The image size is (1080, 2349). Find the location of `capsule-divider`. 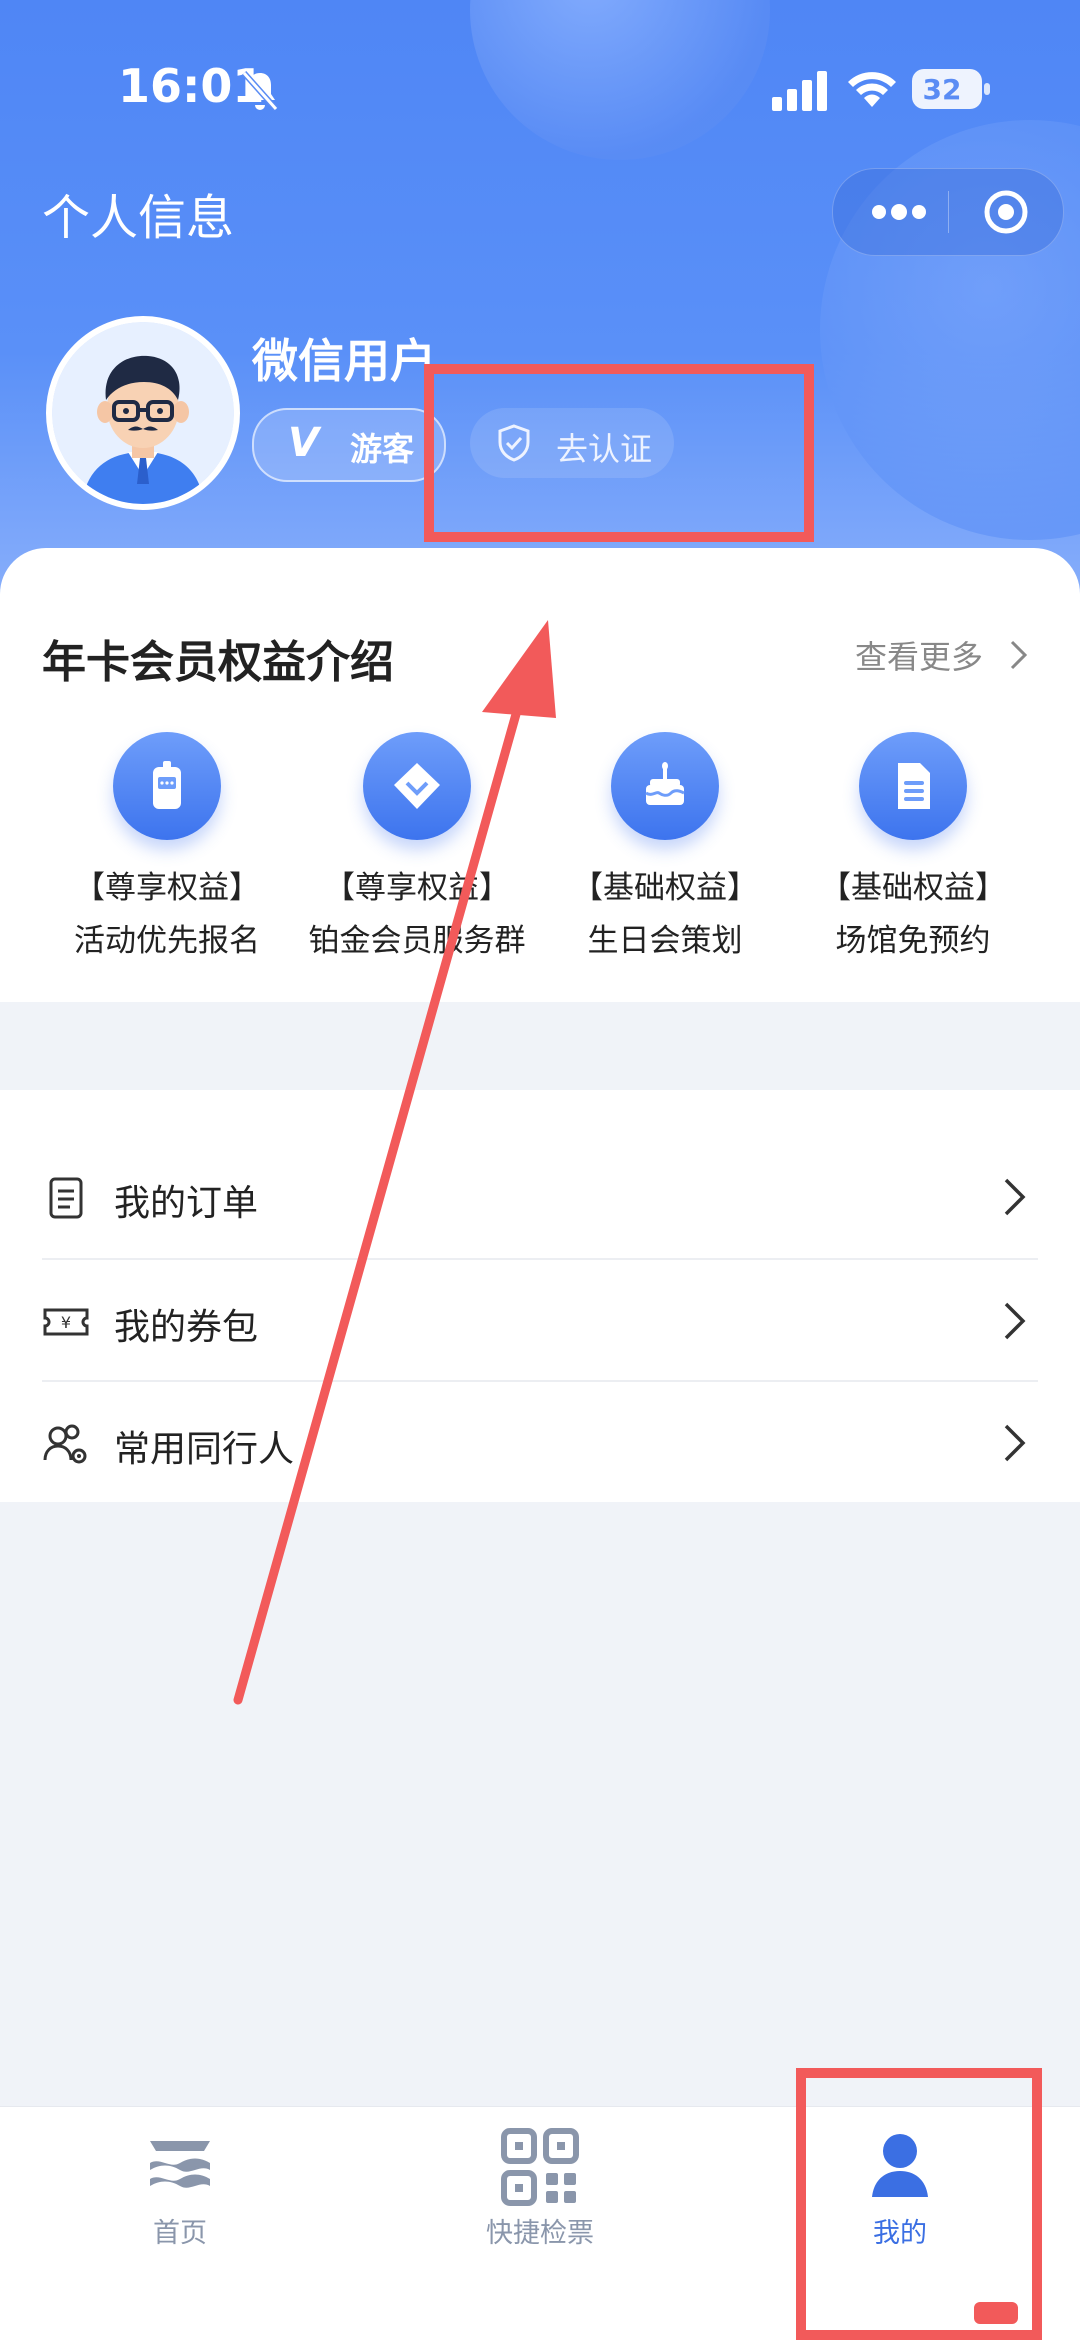

capsule-divider is located at coordinates (948, 212).